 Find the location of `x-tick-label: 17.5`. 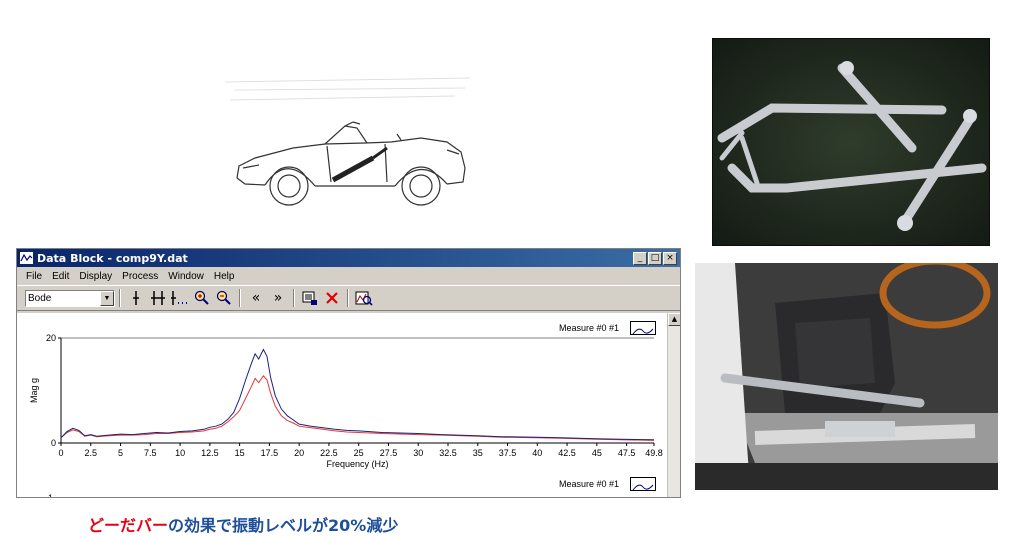

x-tick-label: 17.5 is located at coordinates (270, 453).